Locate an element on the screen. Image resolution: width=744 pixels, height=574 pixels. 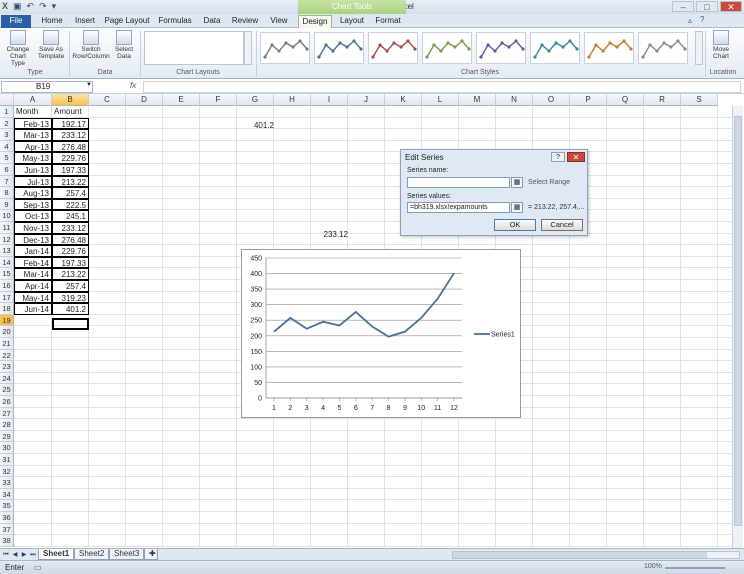
column-header-e: E is located at coordinates (181, 100).